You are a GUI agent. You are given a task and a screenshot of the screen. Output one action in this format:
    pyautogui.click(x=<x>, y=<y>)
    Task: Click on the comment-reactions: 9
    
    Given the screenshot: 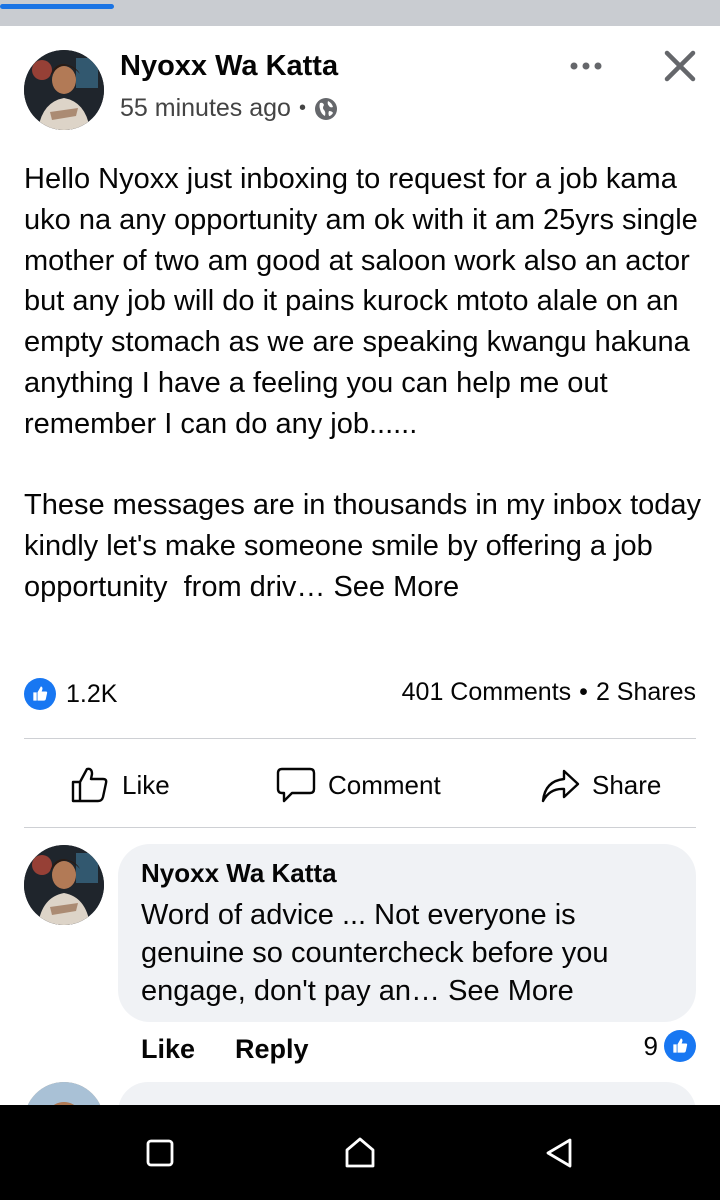 What is the action you would take?
    pyautogui.click(x=670, y=1046)
    